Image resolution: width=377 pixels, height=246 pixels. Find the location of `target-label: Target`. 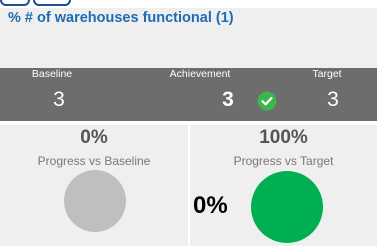

target-label: Target is located at coordinates (327, 74).